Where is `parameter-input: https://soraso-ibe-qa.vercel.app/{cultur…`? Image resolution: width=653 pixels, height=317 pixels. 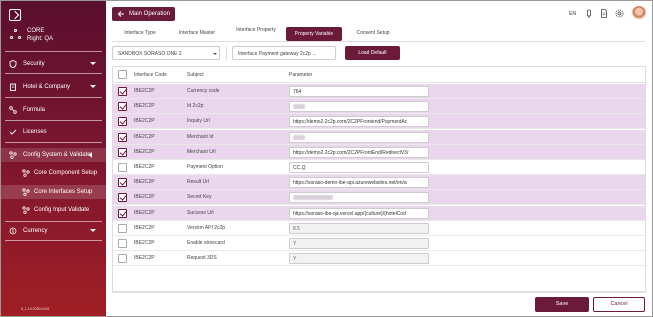
parameter-input: https://soraso-ibe-qa.vercel.app/{cultur… is located at coordinates (359, 213).